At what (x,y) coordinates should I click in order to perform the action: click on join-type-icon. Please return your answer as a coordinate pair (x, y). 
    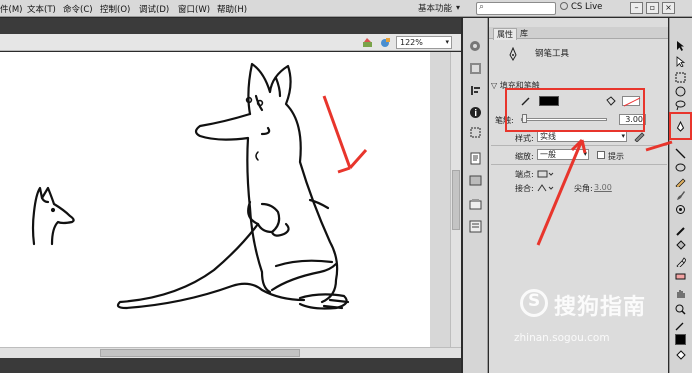
    Looking at the image, I should click on (546, 188).